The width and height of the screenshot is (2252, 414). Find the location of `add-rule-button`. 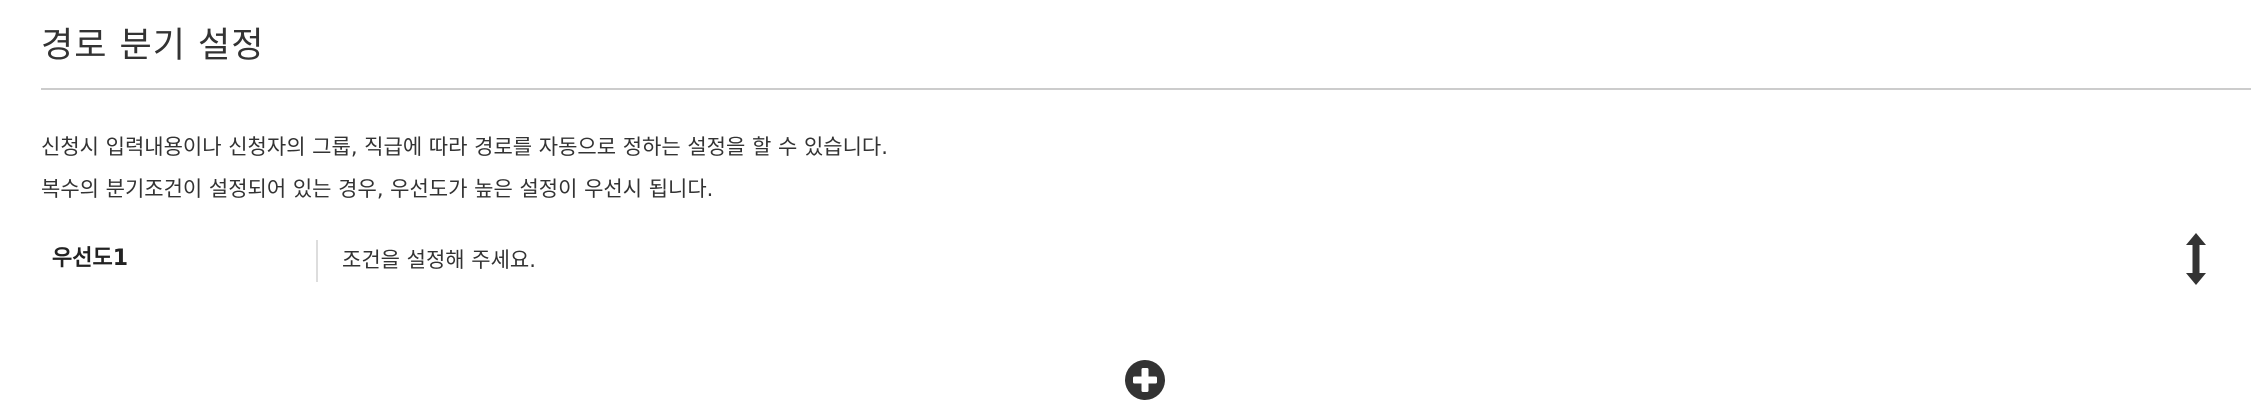

add-rule-button is located at coordinates (1145, 380).